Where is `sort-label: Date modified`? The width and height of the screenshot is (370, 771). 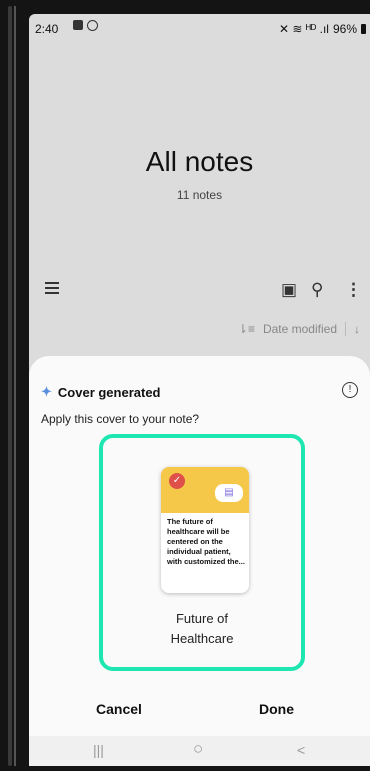 sort-label: Date modified is located at coordinates (300, 329).